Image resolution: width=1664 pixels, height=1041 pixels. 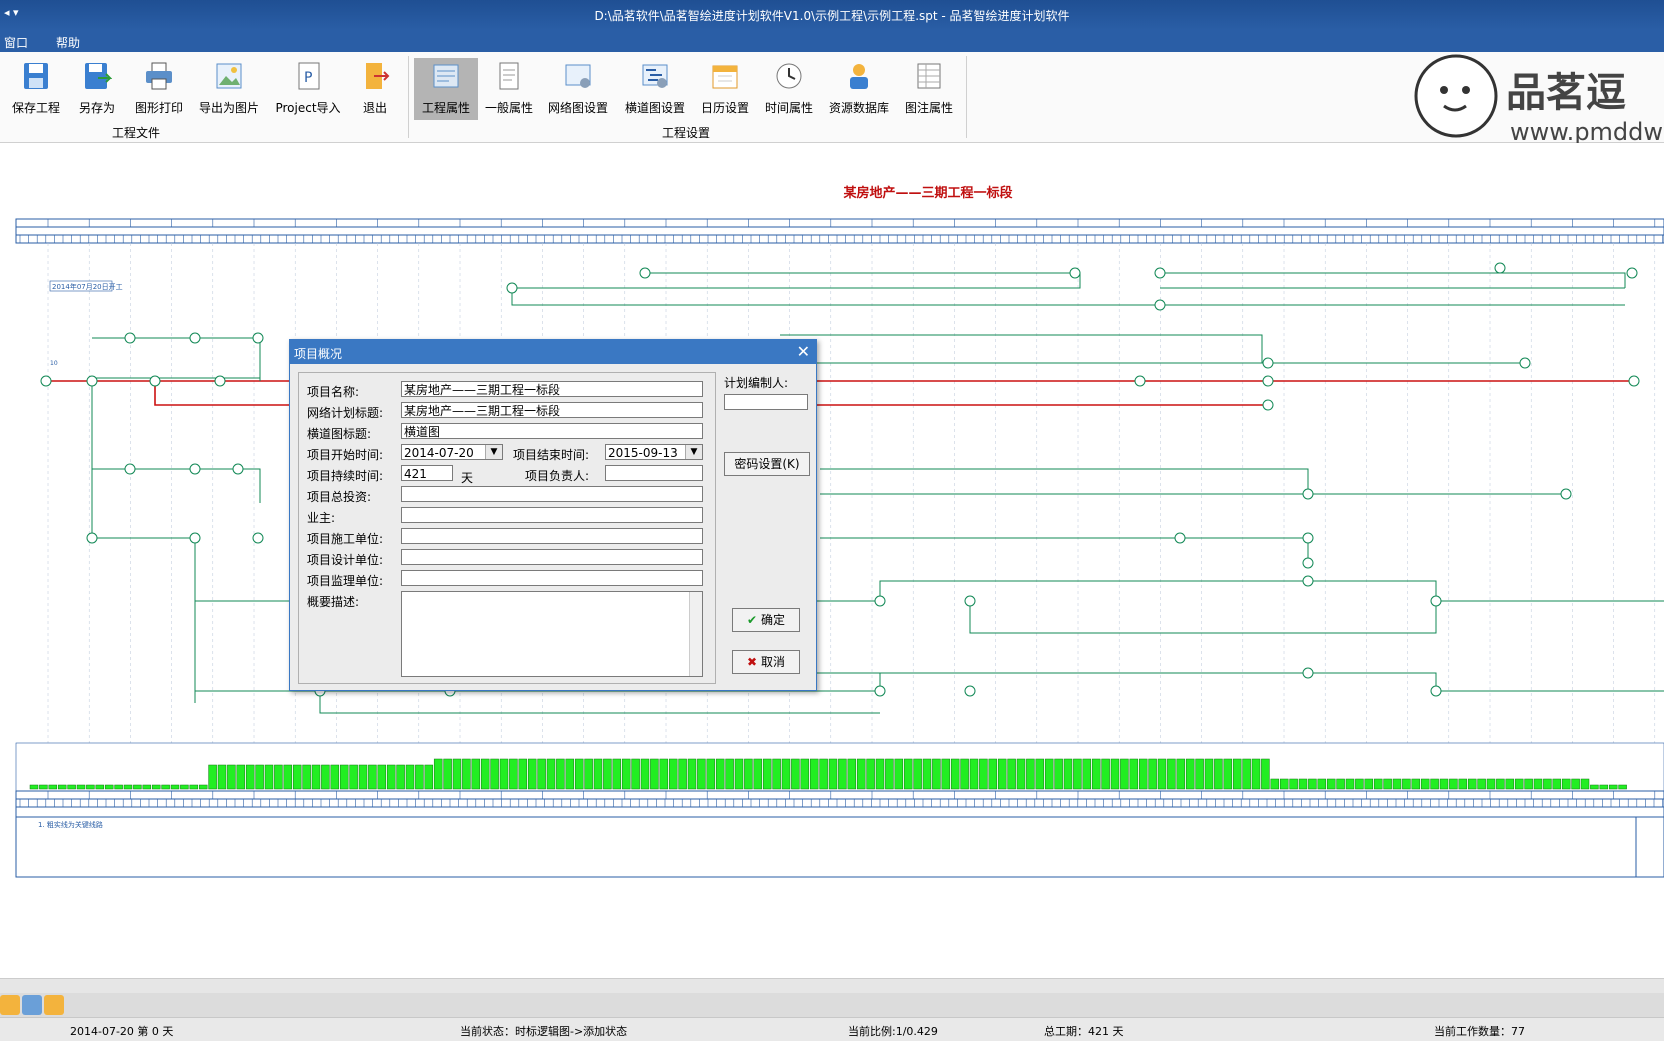 What do you see at coordinates (766, 402) in the screenshot?
I see `planner-field` at bounding box center [766, 402].